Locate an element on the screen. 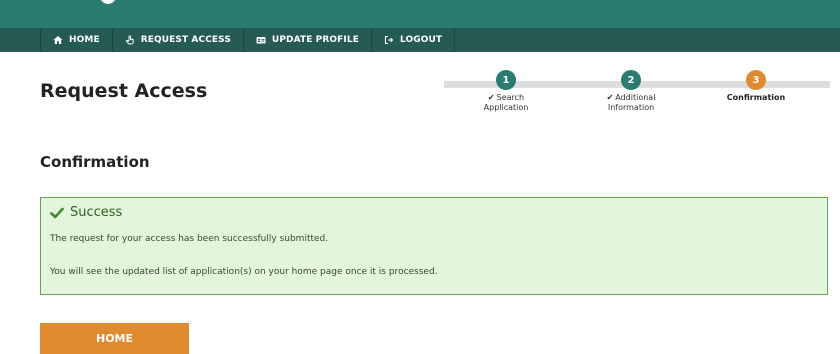 Image resolution: width=840 pixels, height=354 pixels. step-1-label: ✔ Search Application is located at coordinates (506, 102).